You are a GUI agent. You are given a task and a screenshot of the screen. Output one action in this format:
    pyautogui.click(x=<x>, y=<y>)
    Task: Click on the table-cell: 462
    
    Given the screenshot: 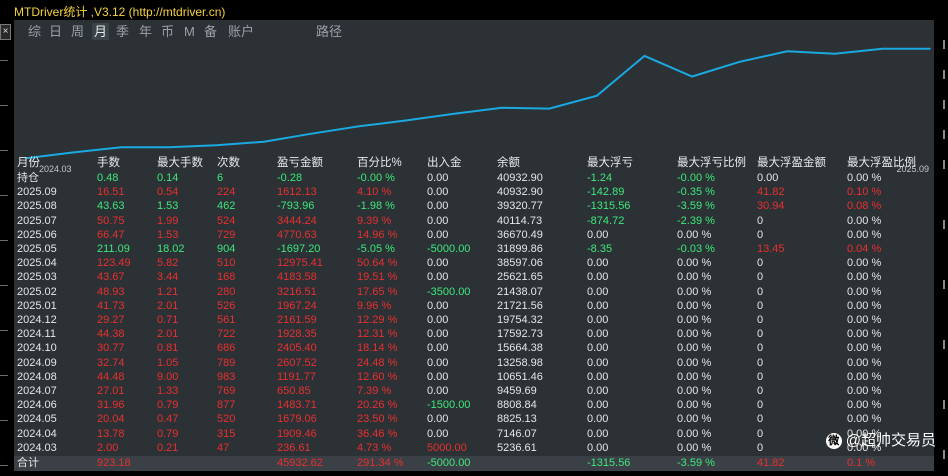 What is the action you would take?
    pyautogui.click(x=226, y=206)
    